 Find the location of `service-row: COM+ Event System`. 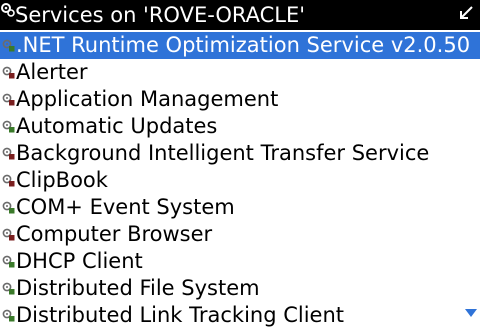

service-row: COM+ Event System is located at coordinates (240, 207).